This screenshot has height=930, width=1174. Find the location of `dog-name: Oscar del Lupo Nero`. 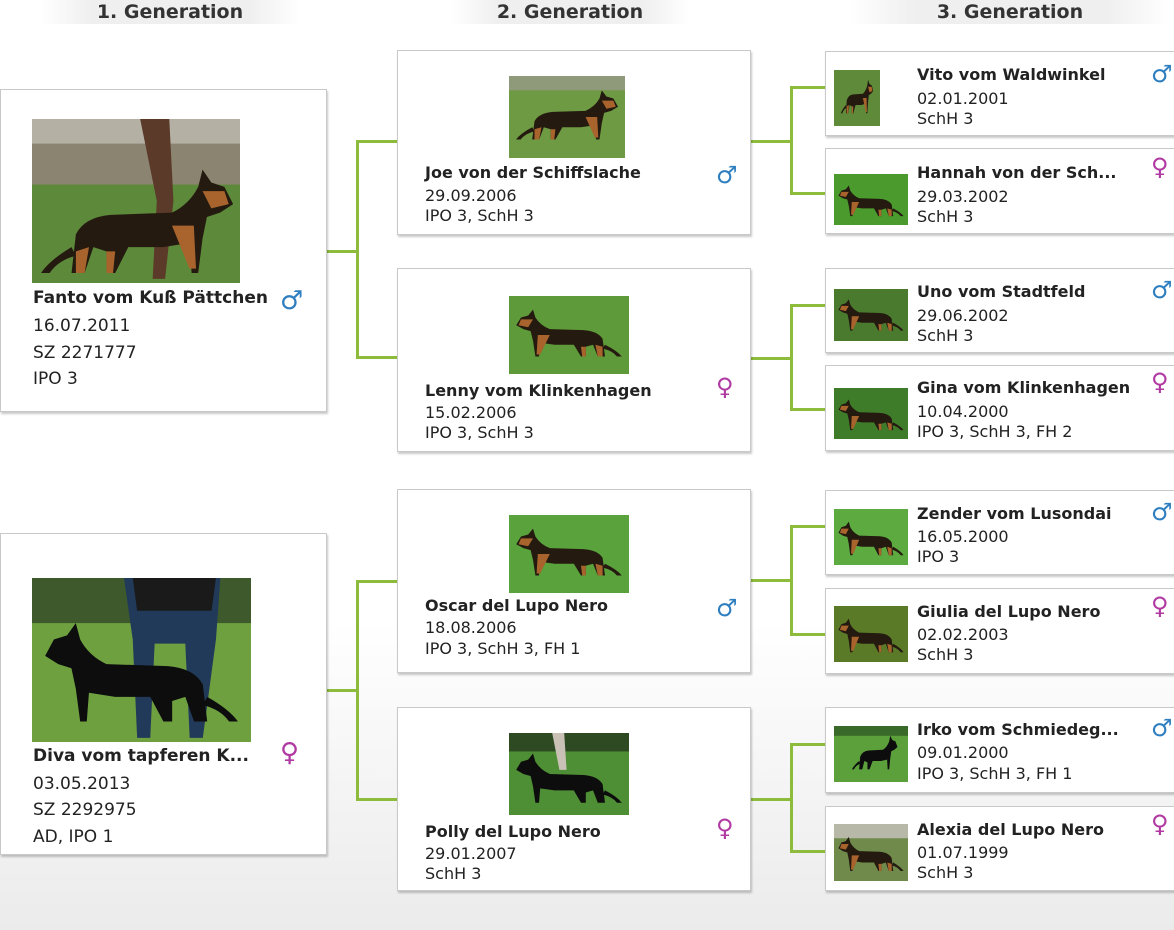

dog-name: Oscar del Lupo Nero is located at coordinates (516, 605).